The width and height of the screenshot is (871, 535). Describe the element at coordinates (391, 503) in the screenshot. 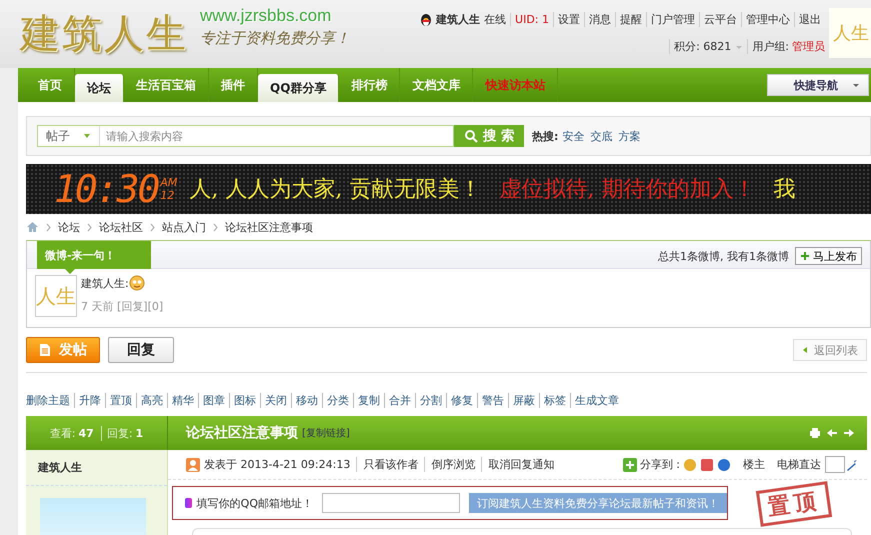

I see `email-field` at that location.